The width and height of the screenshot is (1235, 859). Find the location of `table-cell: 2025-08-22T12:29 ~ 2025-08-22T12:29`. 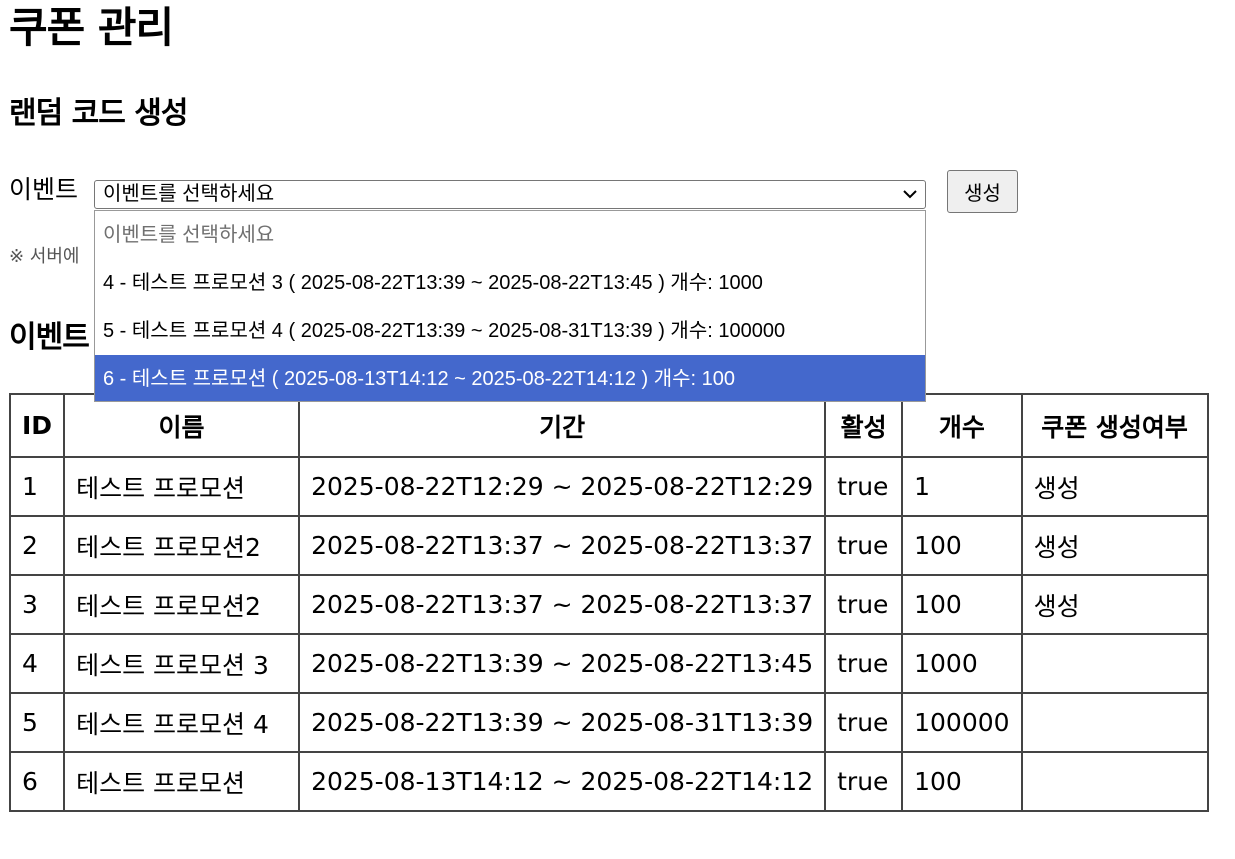

table-cell: 2025-08-22T12:29 ~ 2025-08-22T12:29 is located at coordinates (562, 486).